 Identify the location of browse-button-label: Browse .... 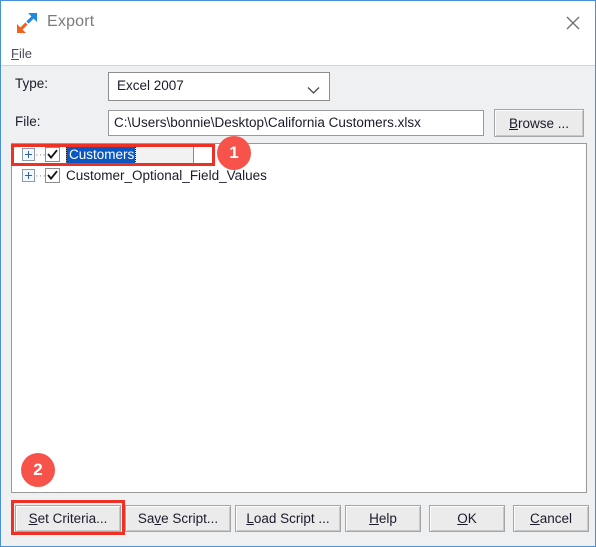
(539, 123).